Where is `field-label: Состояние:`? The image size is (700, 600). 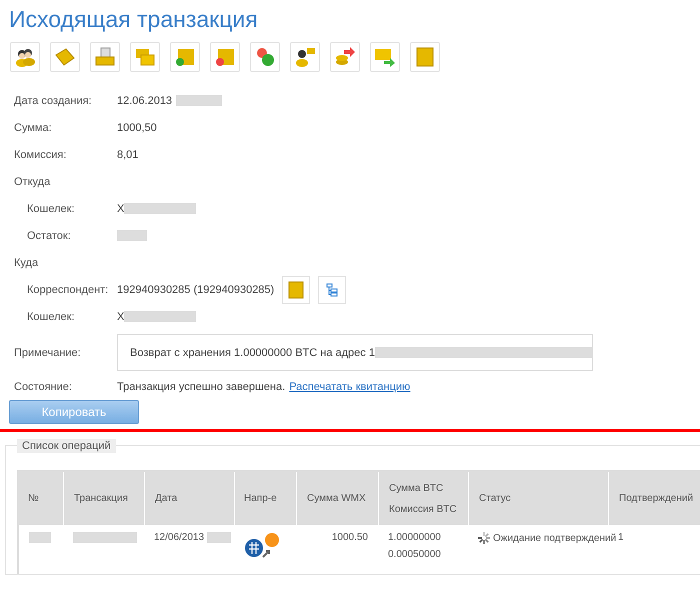
field-label: Состояние: is located at coordinates (43, 387).